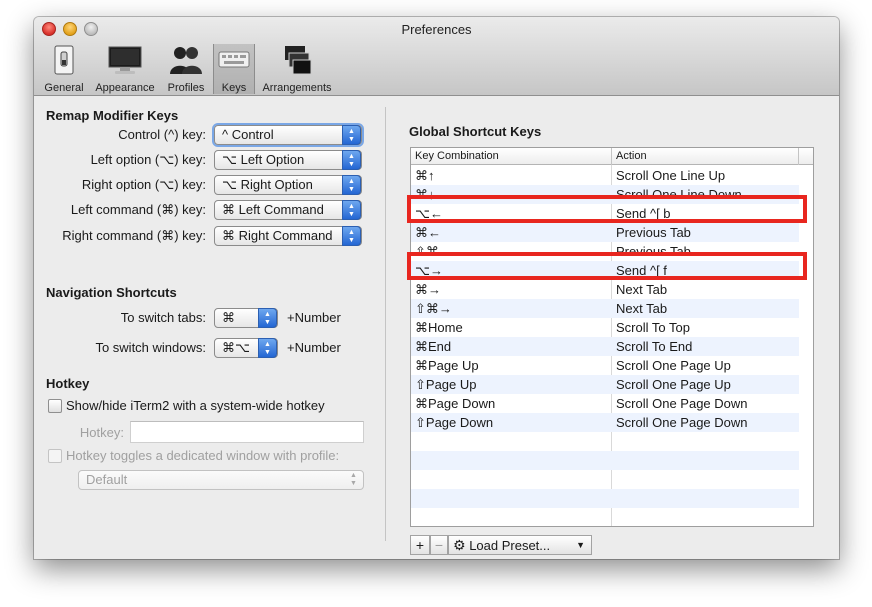 This screenshot has height=607, width=872. What do you see at coordinates (428, 232) in the screenshot?
I see `row-key: ⌘←` at bounding box center [428, 232].